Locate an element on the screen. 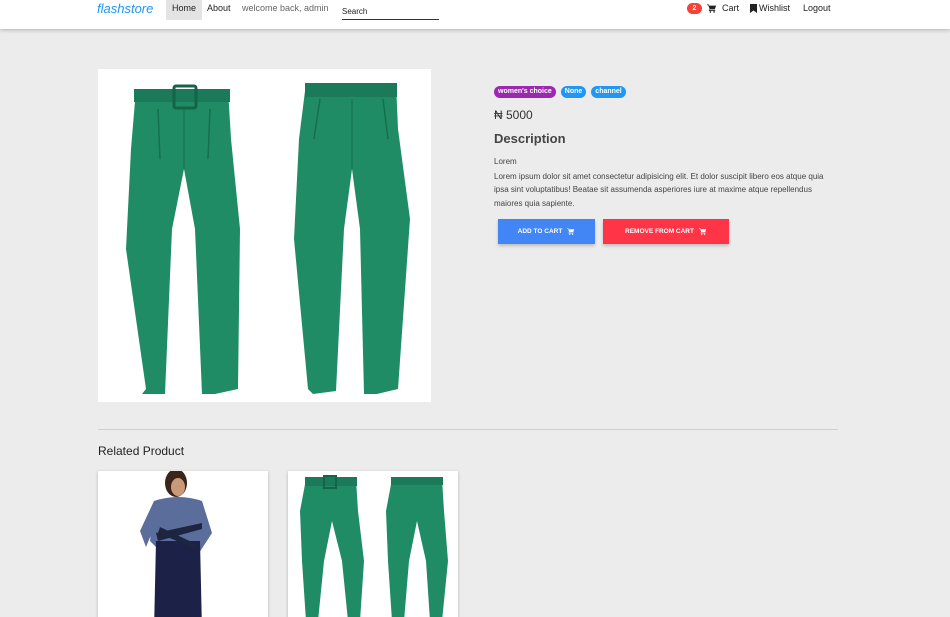 The image size is (950, 617). product-tags: women's choice None channel is located at coordinates (560, 92).